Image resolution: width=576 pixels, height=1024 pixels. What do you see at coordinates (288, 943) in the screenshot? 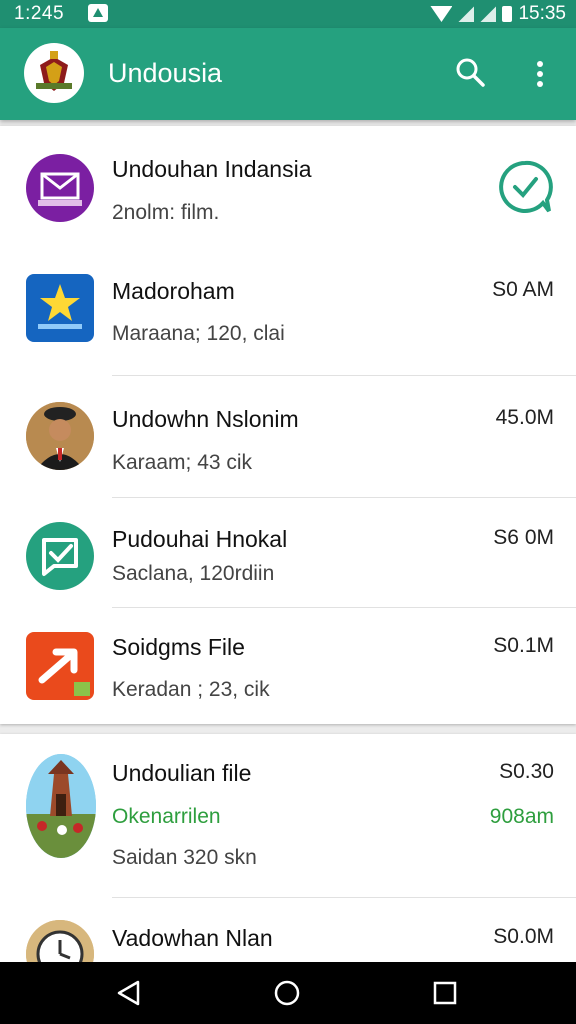
I see `list-item: Vadowhan Nlan S0.0M` at bounding box center [288, 943].